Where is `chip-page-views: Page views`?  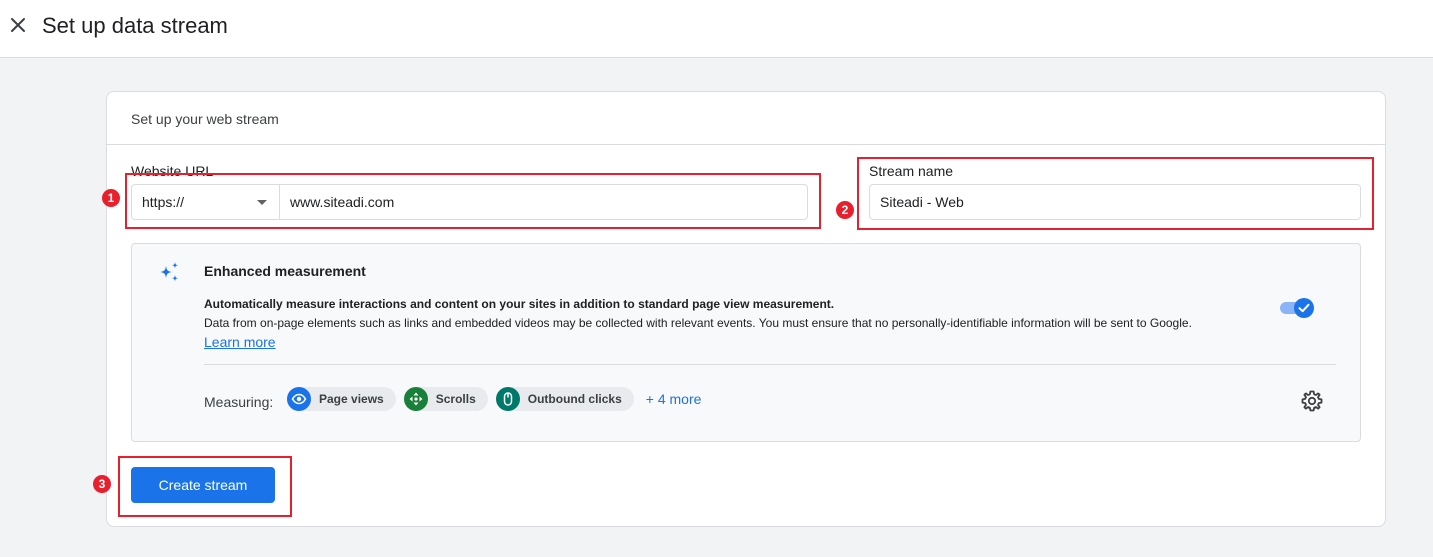
chip-page-views: Page views is located at coordinates (341, 399).